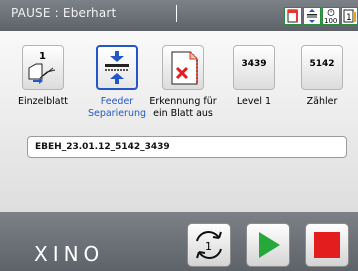 This screenshot has height=271, width=358. I want to click on sheet-detection-off-label: Erkennung für ein Blatt aus, so click(183, 107).